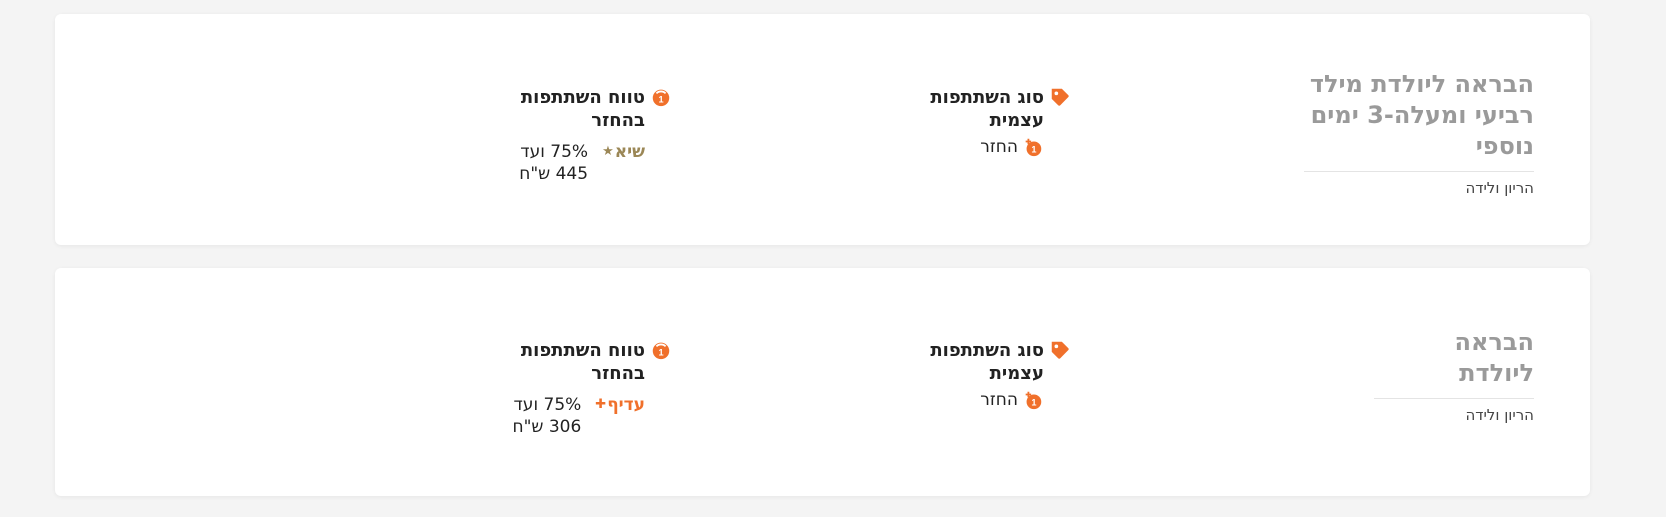 The image size is (1666, 517). What do you see at coordinates (601, 404) in the screenshot?
I see `plus-icon: ✚` at bounding box center [601, 404].